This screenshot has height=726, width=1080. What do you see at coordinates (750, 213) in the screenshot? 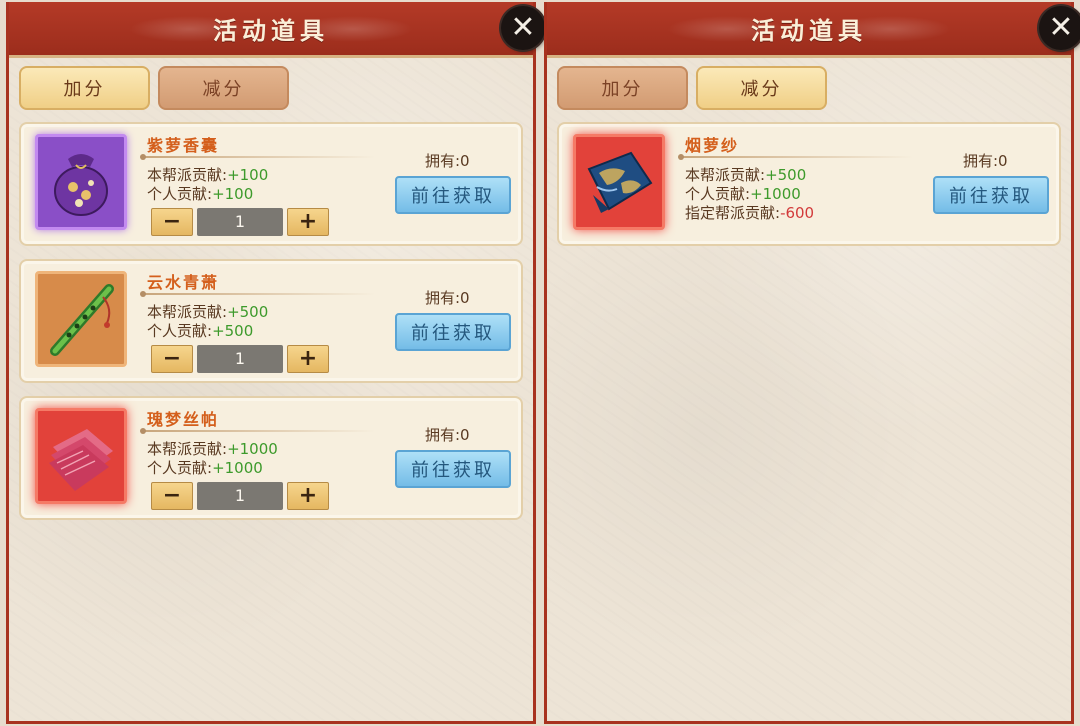
I see `target-guild-contribution: 指定帮派贡献:-600` at bounding box center [750, 213].